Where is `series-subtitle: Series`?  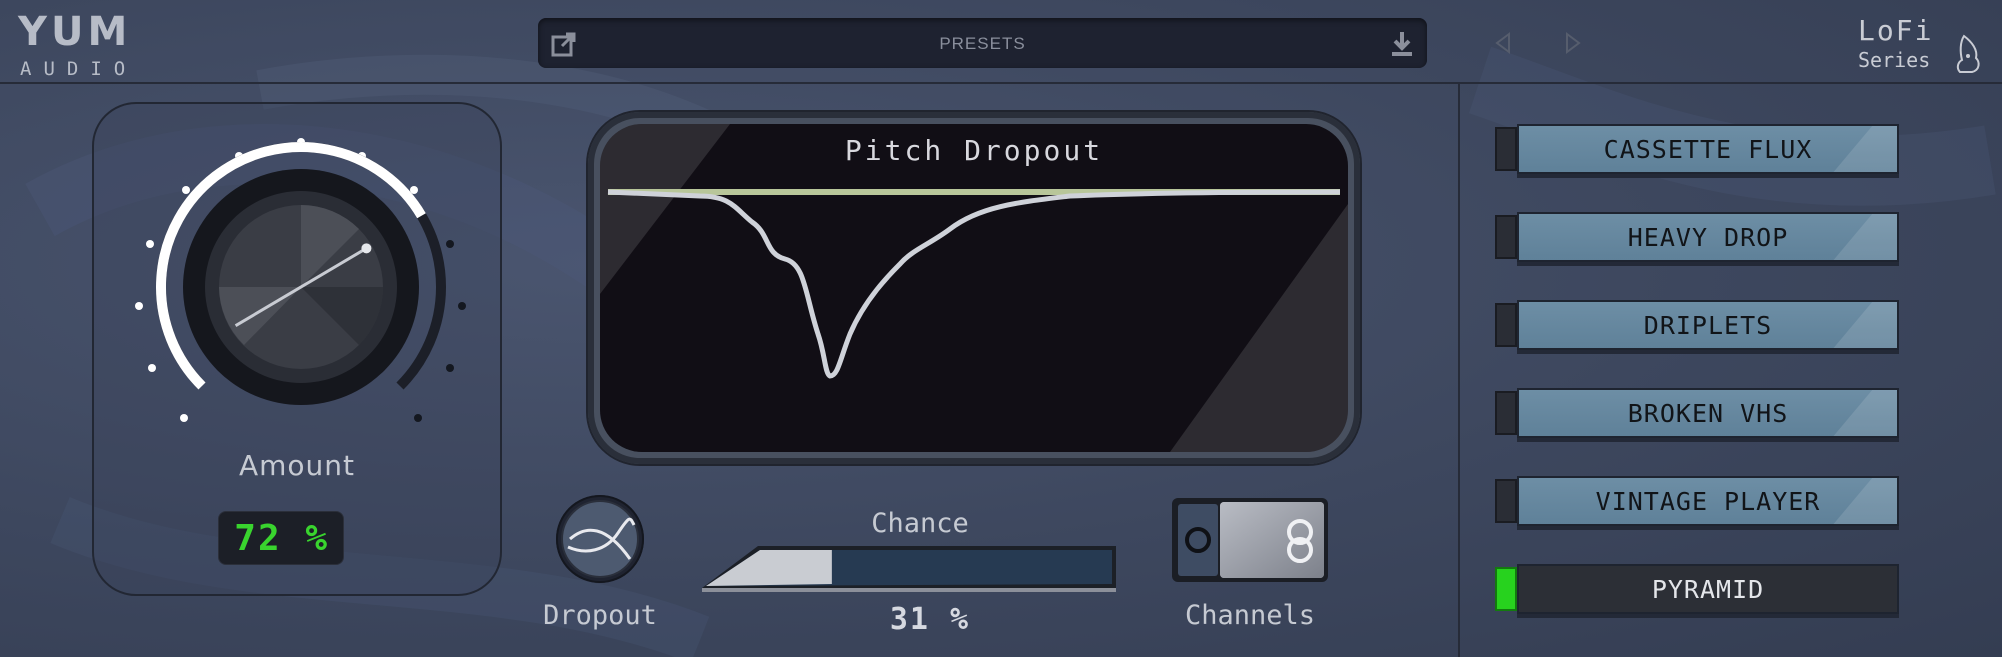 series-subtitle: Series is located at coordinates (1894, 60).